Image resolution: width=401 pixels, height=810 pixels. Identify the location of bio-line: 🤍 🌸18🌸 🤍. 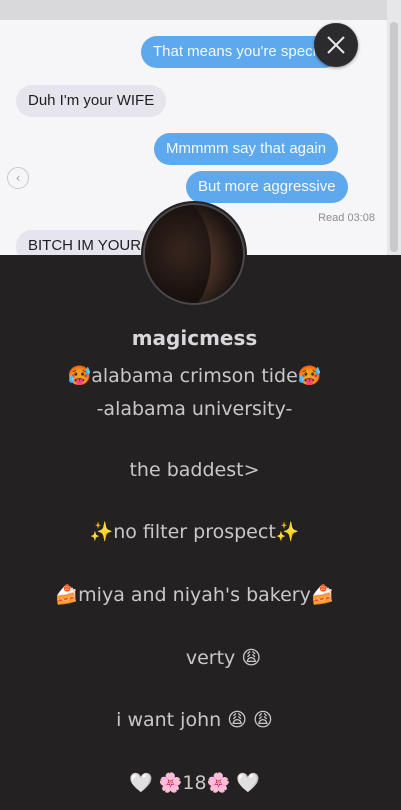
(194, 783).